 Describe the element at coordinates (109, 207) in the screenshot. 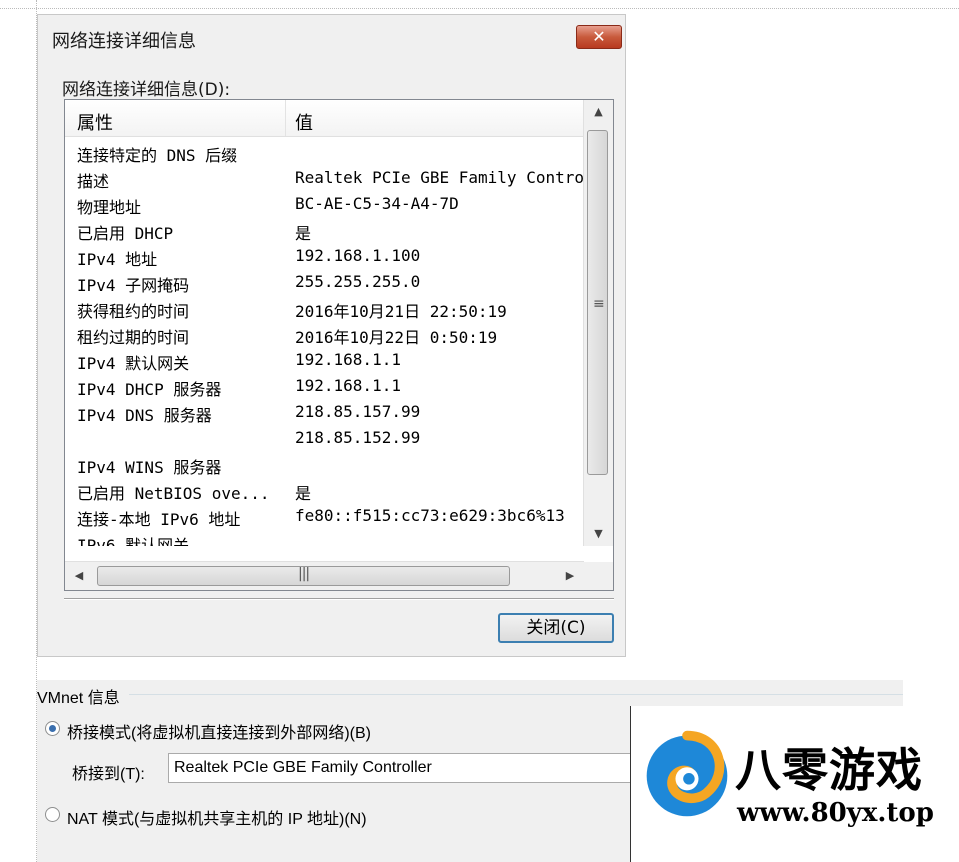

I see `row-key: 物理地址` at that location.